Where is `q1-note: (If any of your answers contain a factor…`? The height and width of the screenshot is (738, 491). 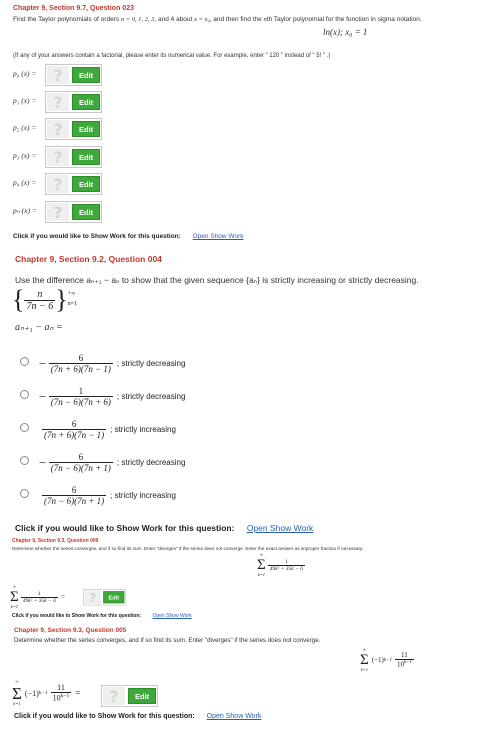
q1-note: (If any of your answers contain a factor… is located at coordinates (172, 56).